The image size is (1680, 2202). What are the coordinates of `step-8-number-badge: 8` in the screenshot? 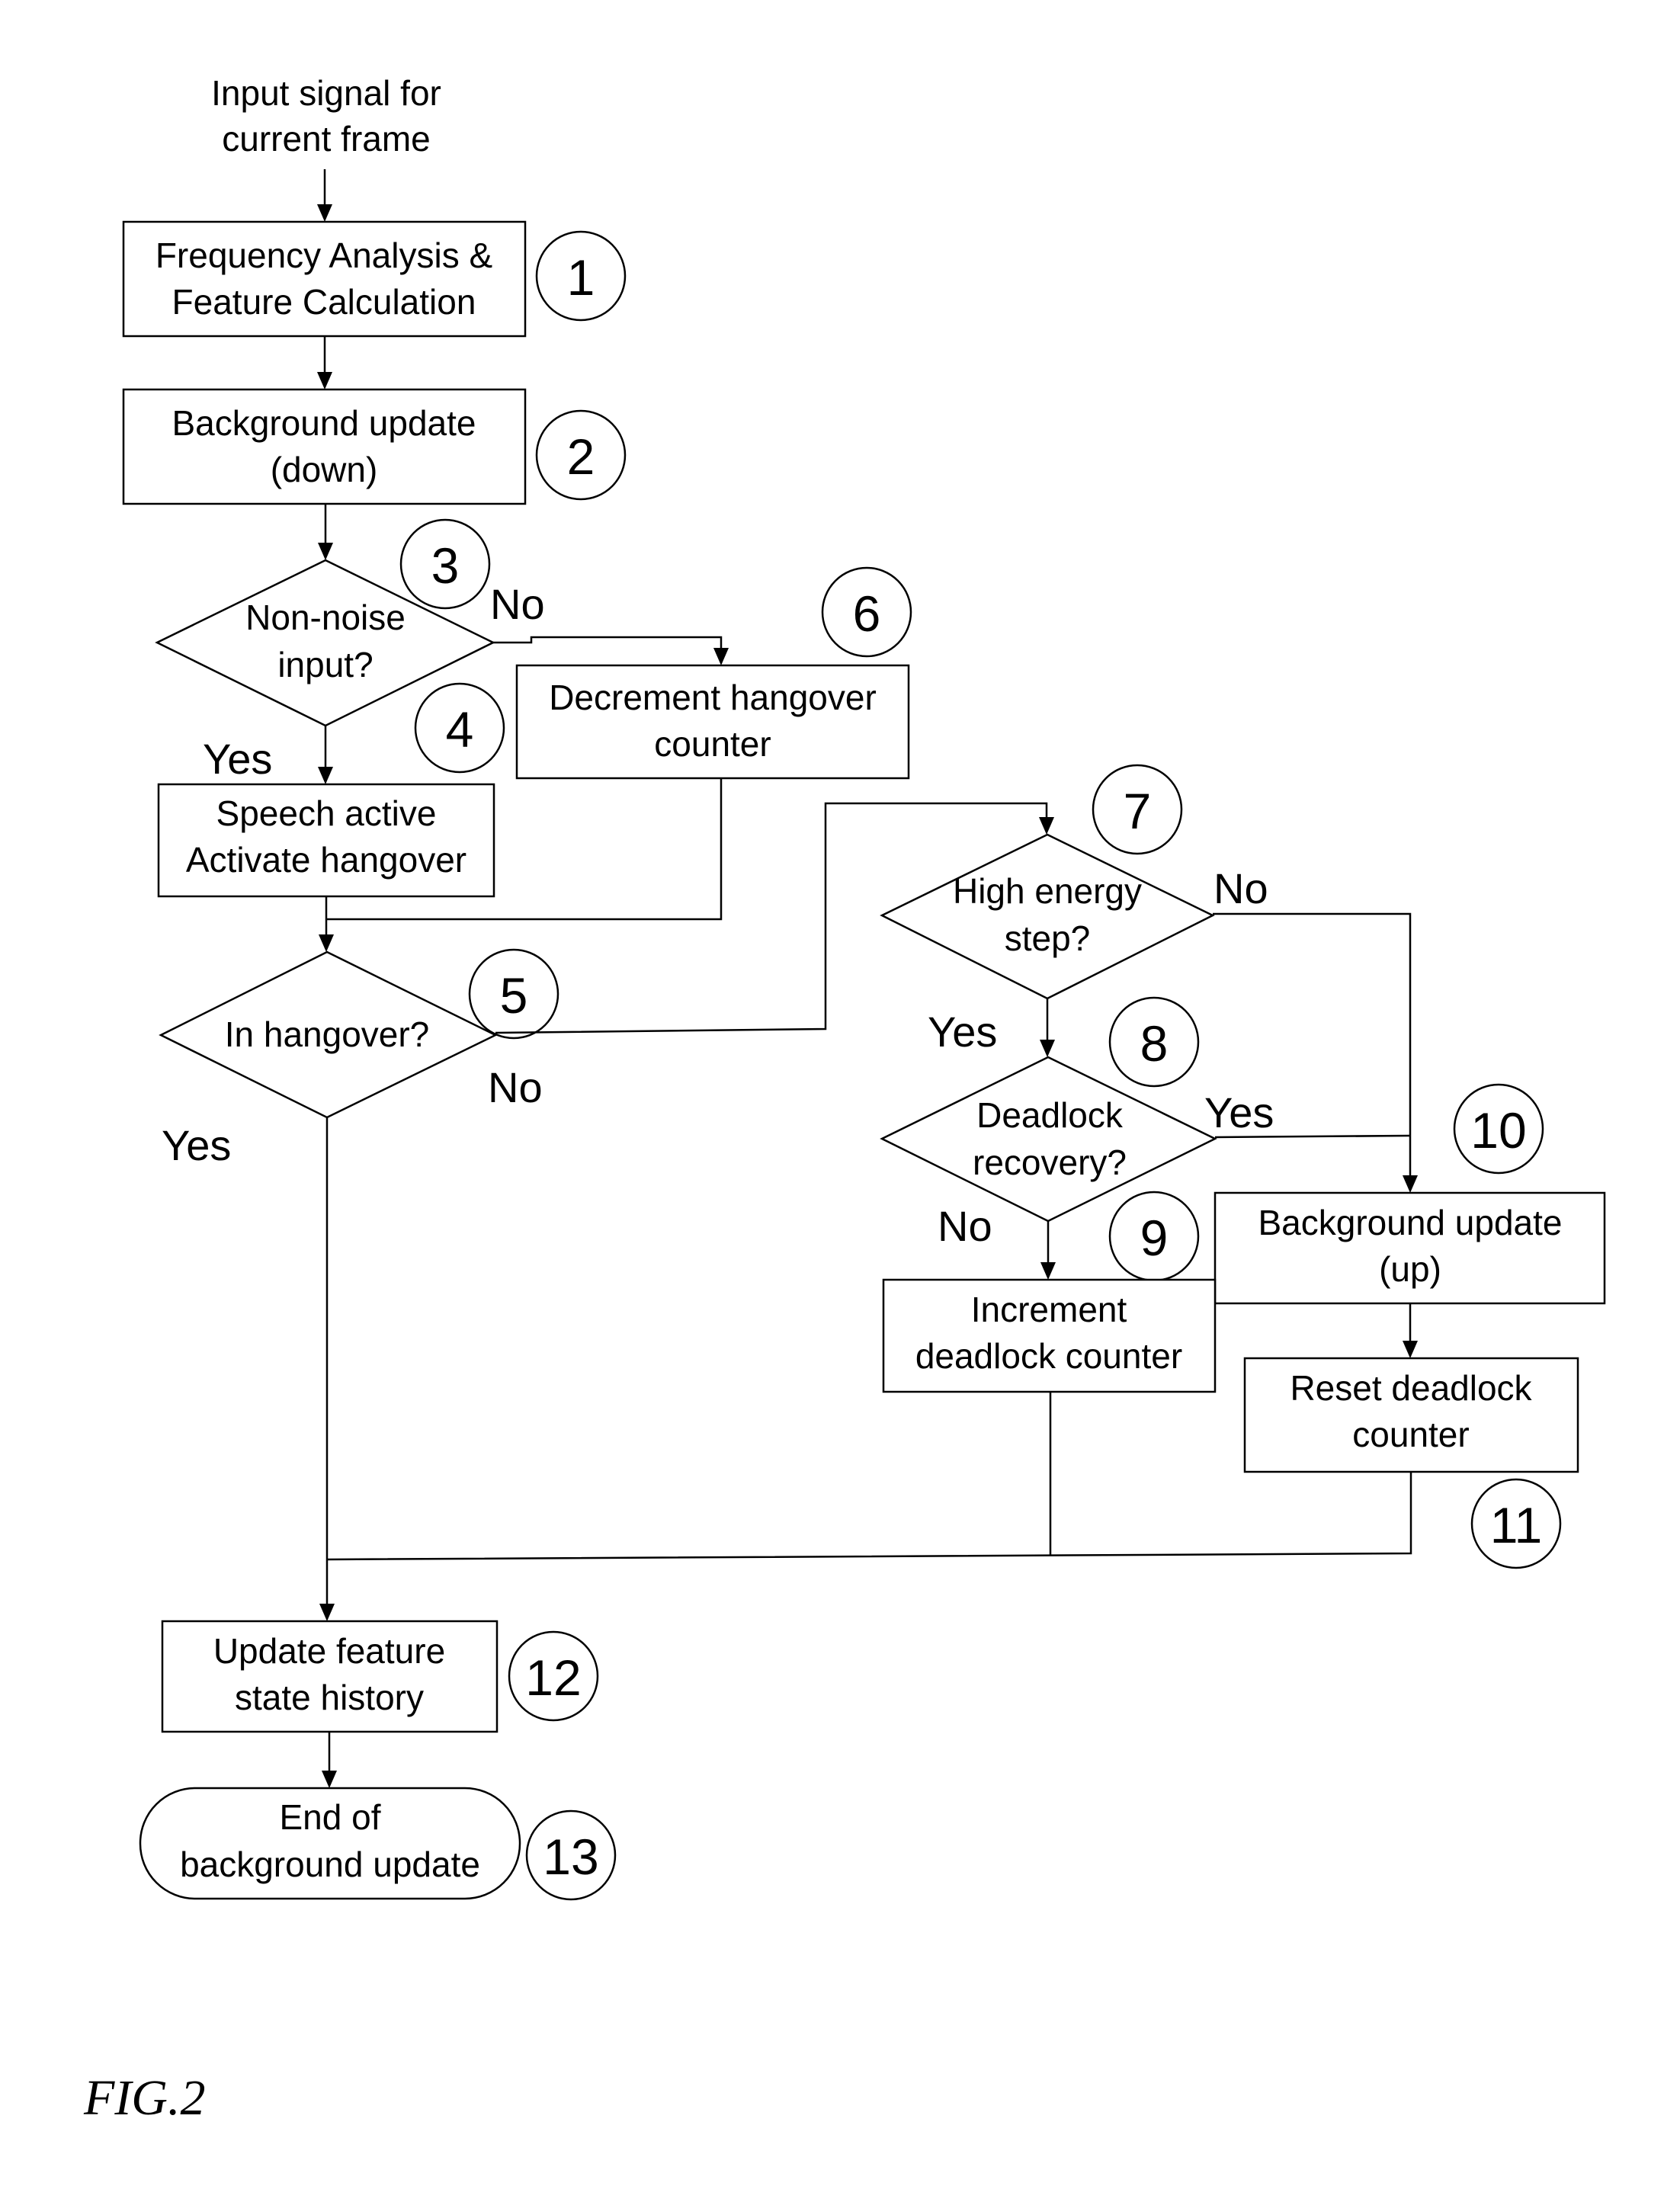 It's located at (1154, 1042).